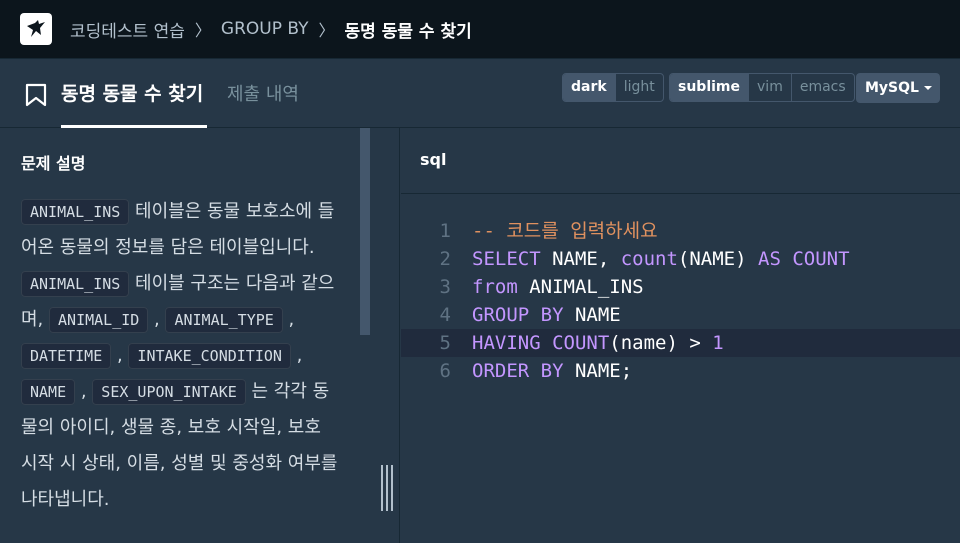 The image size is (960, 543). What do you see at coordinates (598, 371) in the screenshot?
I see `code-token: NAME;` at bounding box center [598, 371].